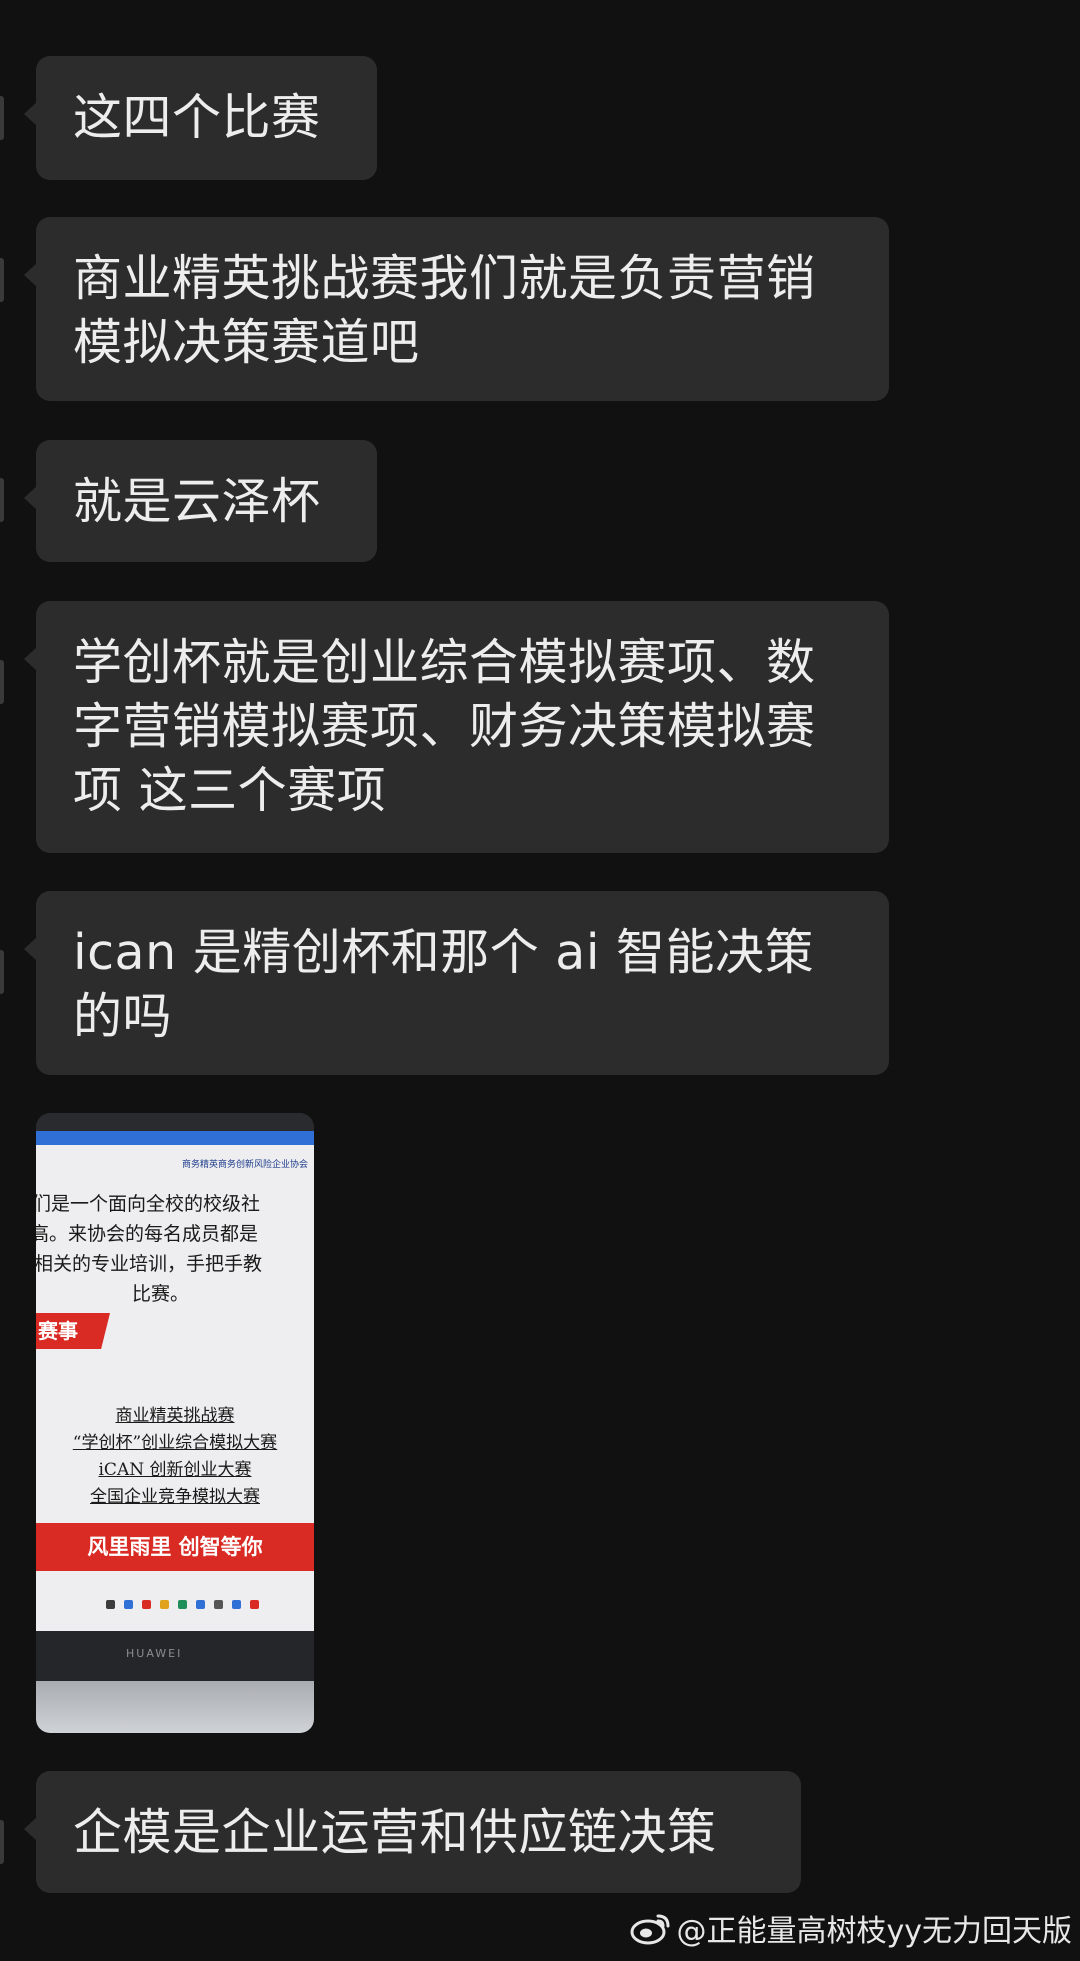 Image resolution: width=1080 pixels, height=1961 pixels. I want to click on message-text: 的吗, so click(123, 1016).